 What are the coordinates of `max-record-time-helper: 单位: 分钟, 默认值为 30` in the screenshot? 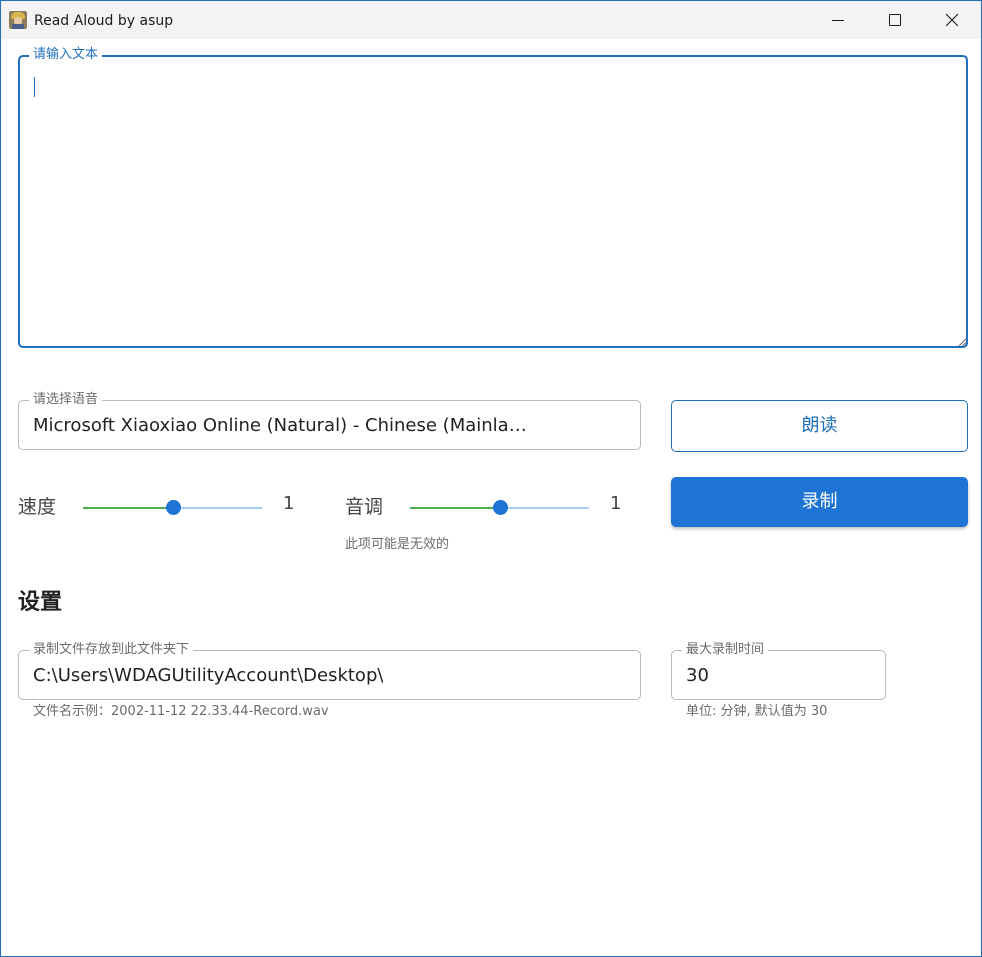 It's located at (757, 711).